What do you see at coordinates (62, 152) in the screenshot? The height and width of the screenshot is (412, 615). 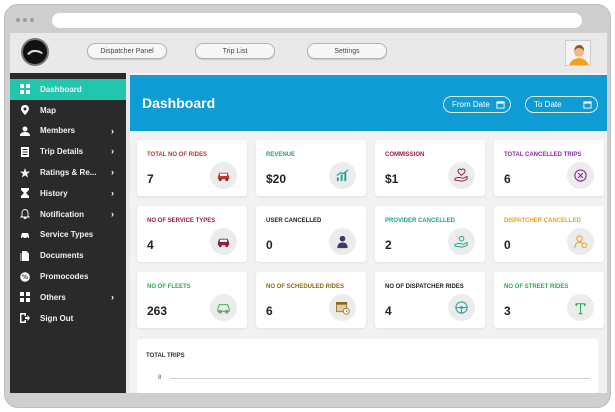 I see `sidebar-item-label: Trip Details` at bounding box center [62, 152].